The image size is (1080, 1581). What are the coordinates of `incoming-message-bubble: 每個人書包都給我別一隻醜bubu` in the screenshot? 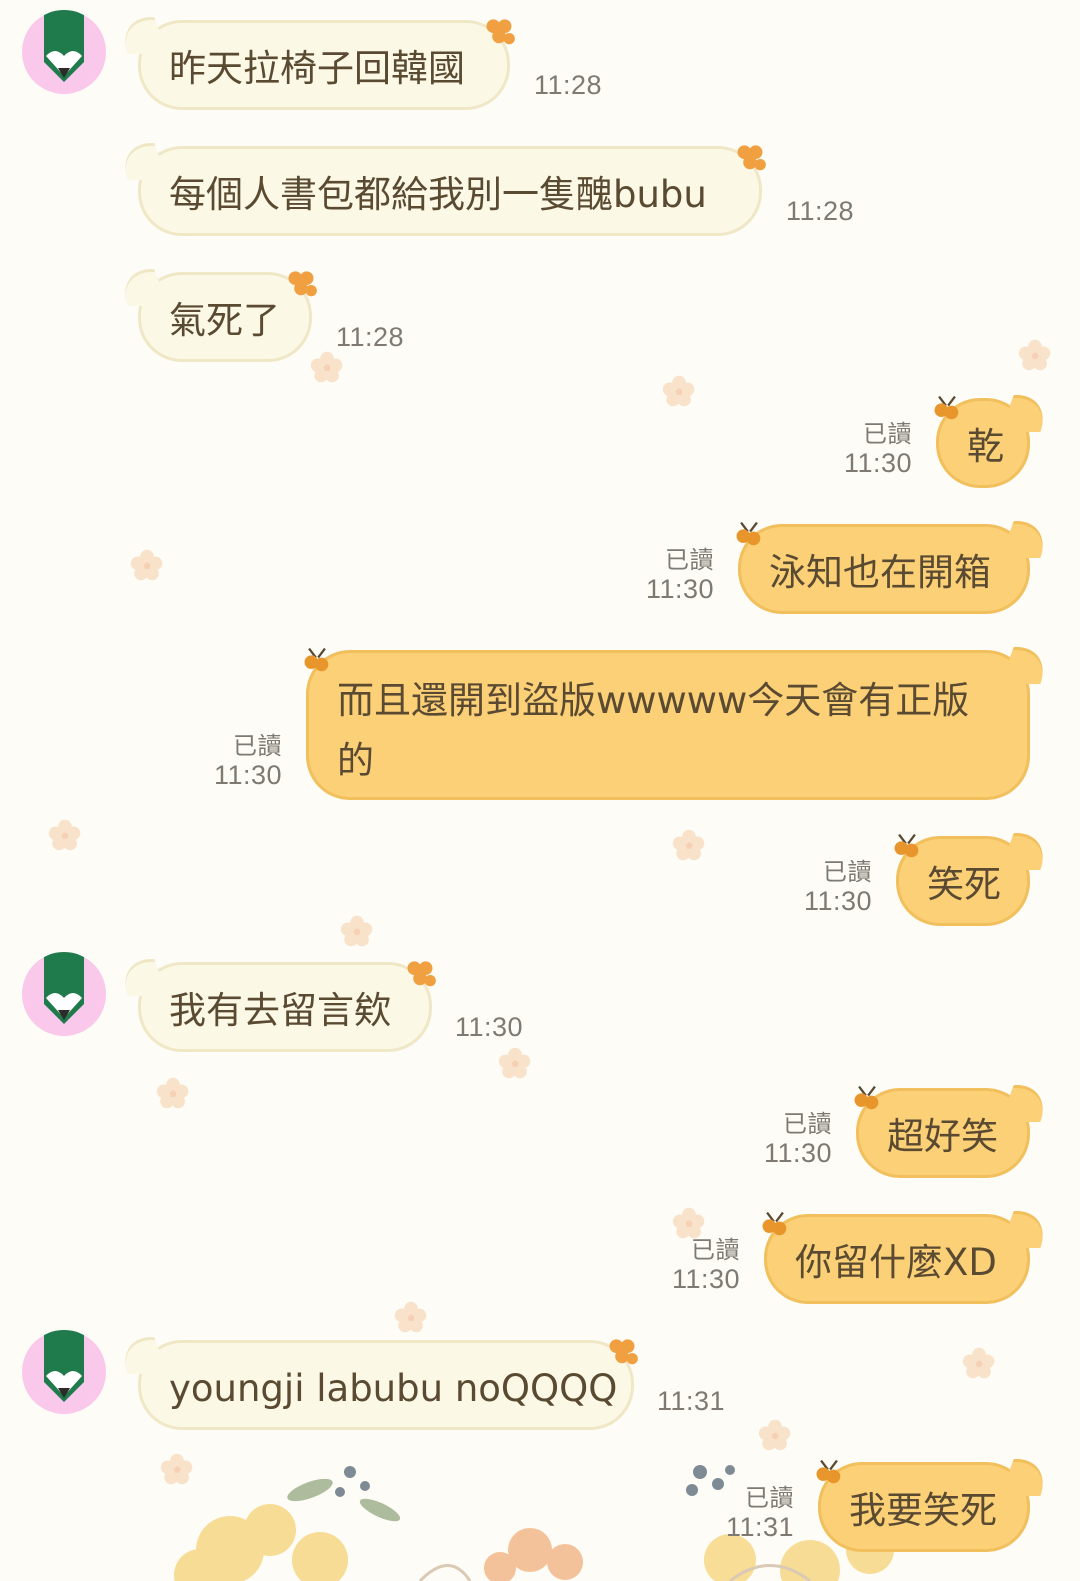 It's located at (450, 191).